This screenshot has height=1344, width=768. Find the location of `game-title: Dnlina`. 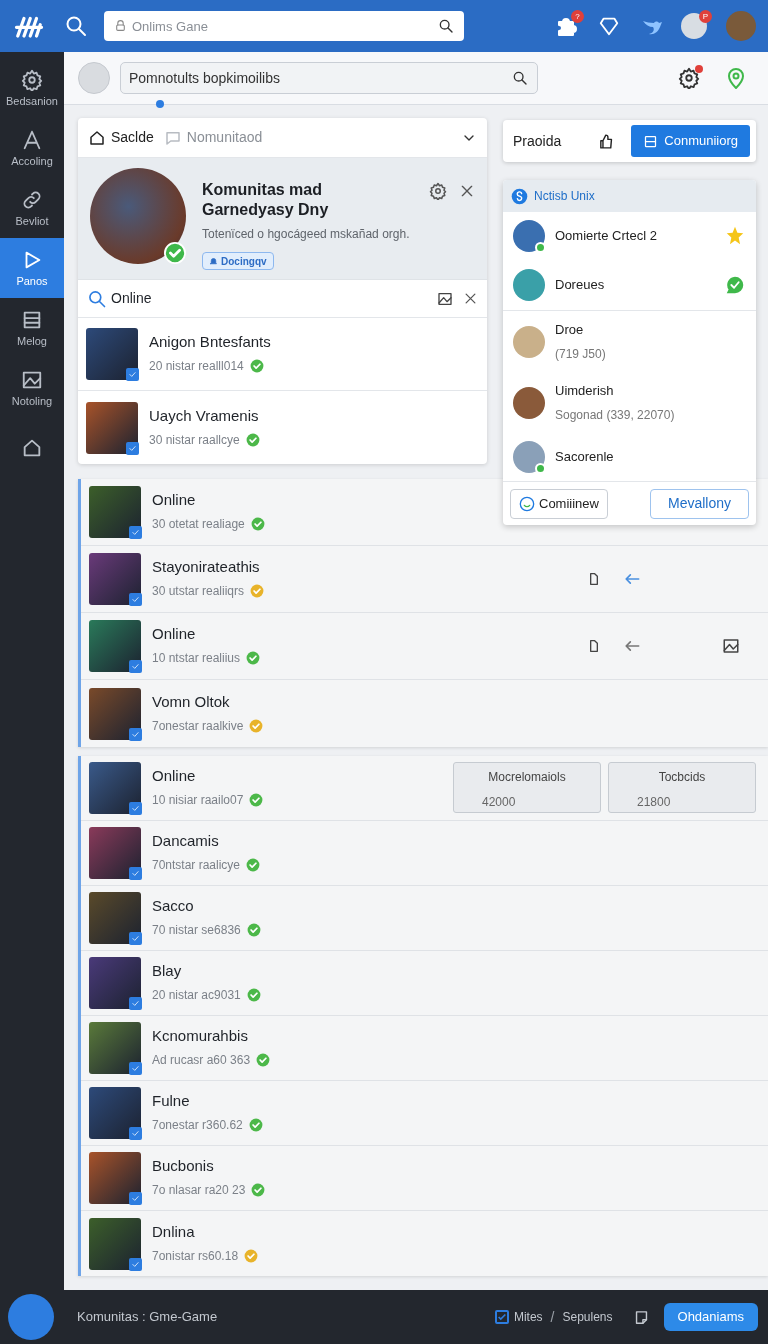

game-title: Dnlina is located at coordinates (205, 1231).